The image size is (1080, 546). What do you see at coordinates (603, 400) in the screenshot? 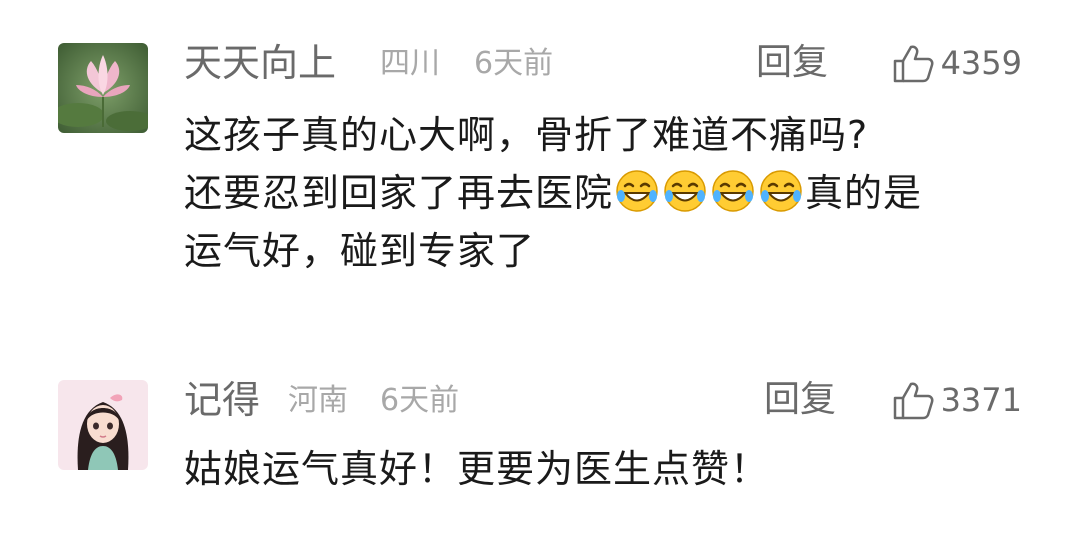
I see `comment-header: 记得 河南 6天前 回复 3371` at bounding box center [603, 400].